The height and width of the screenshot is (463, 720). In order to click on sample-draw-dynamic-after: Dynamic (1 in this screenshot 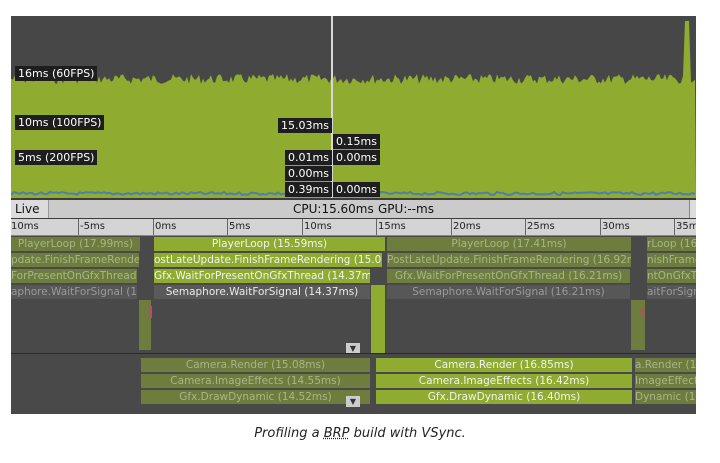, I will do `click(665, 397)`.